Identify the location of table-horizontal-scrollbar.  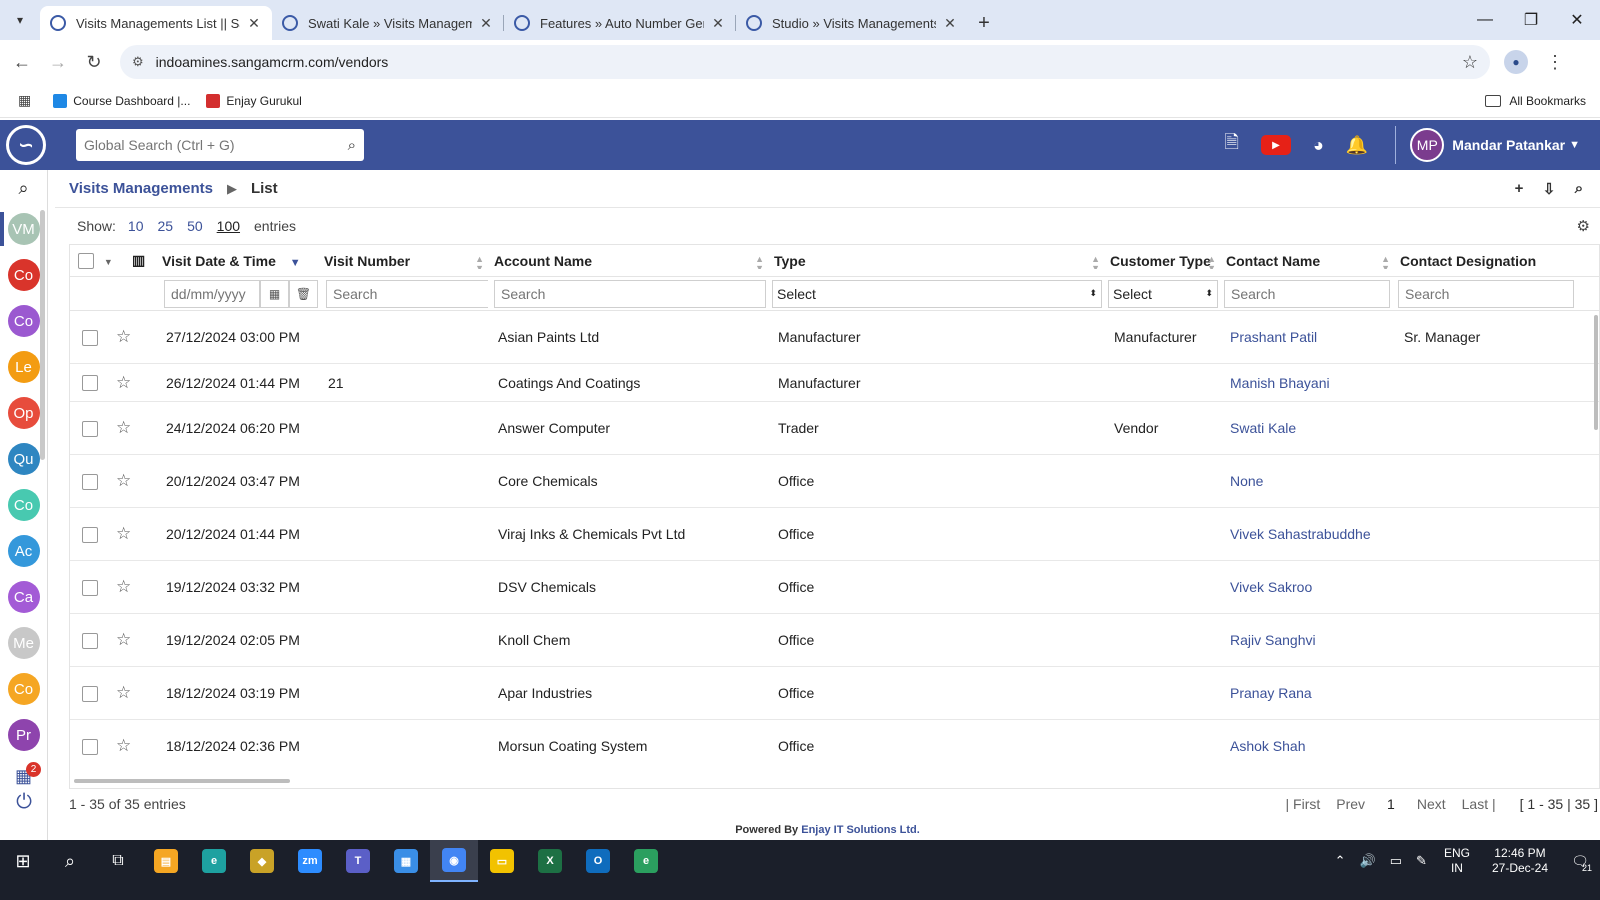
(182, 781).